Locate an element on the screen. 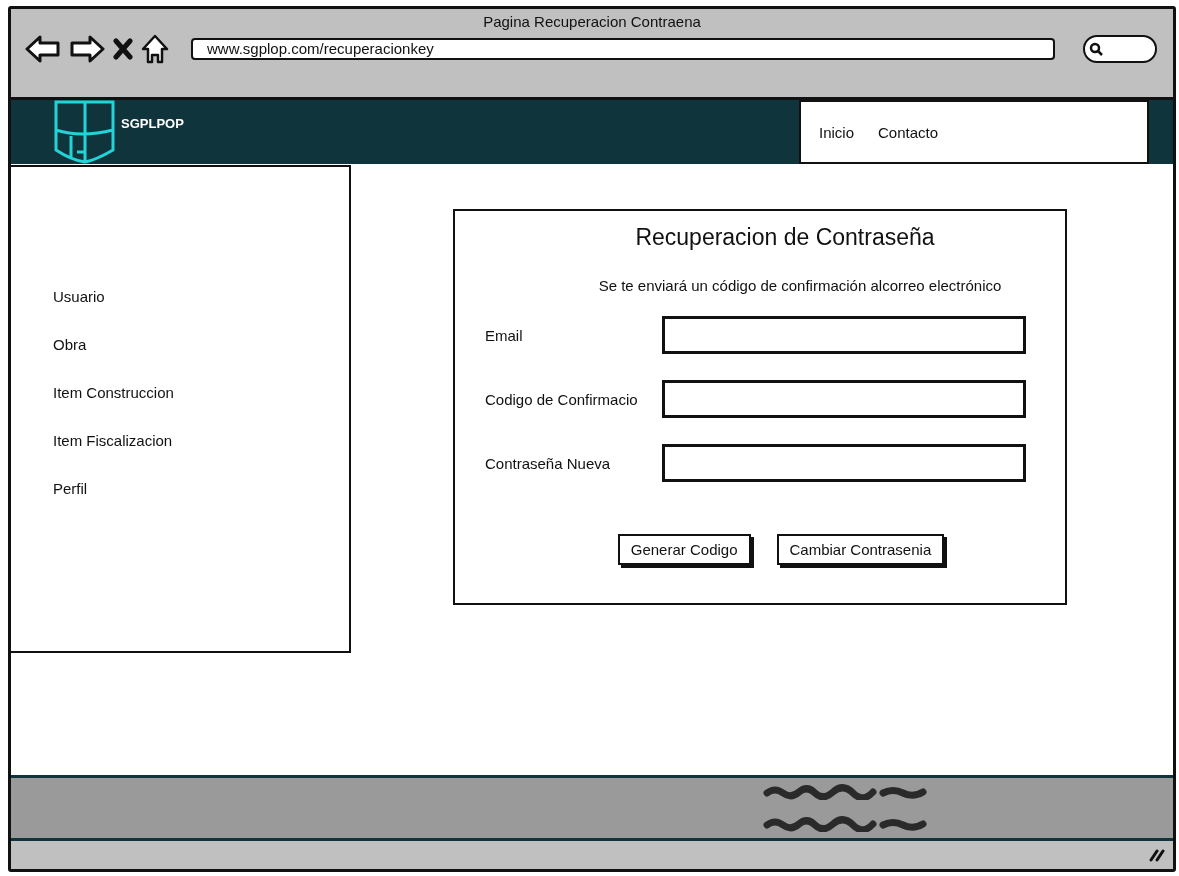 The image size is (1179, 876). home-icon is located at coordinates (155, 49).